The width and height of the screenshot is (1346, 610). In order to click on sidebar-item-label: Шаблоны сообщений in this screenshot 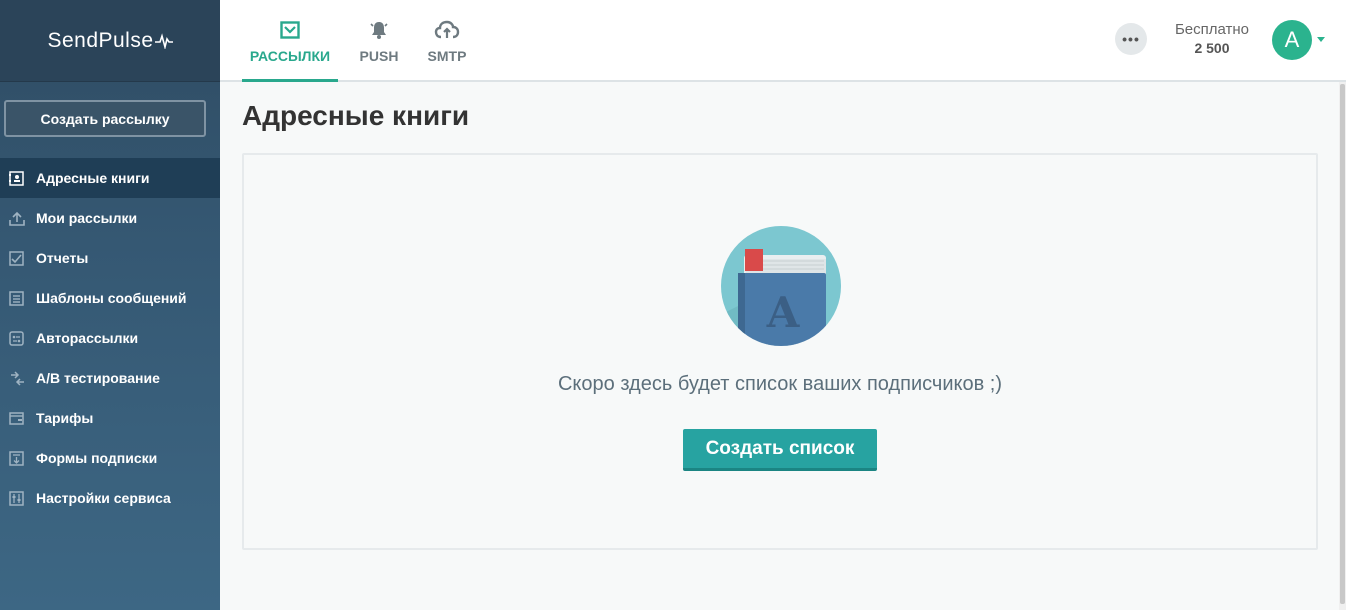, I will do `click(111, 298)`.